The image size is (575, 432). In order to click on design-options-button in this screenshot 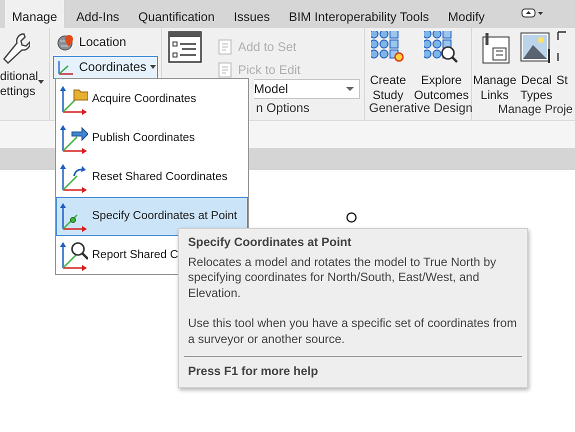, I will do `click(185, 47)`.